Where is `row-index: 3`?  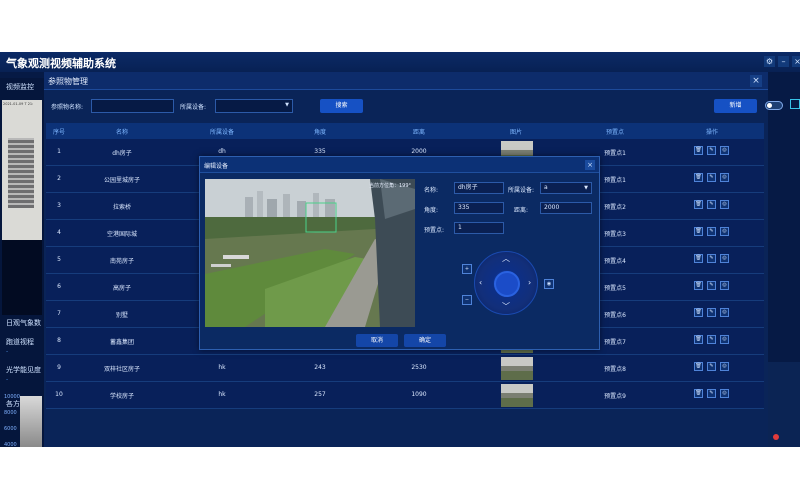 row-index: 3 is located at coordinates (59, 205).